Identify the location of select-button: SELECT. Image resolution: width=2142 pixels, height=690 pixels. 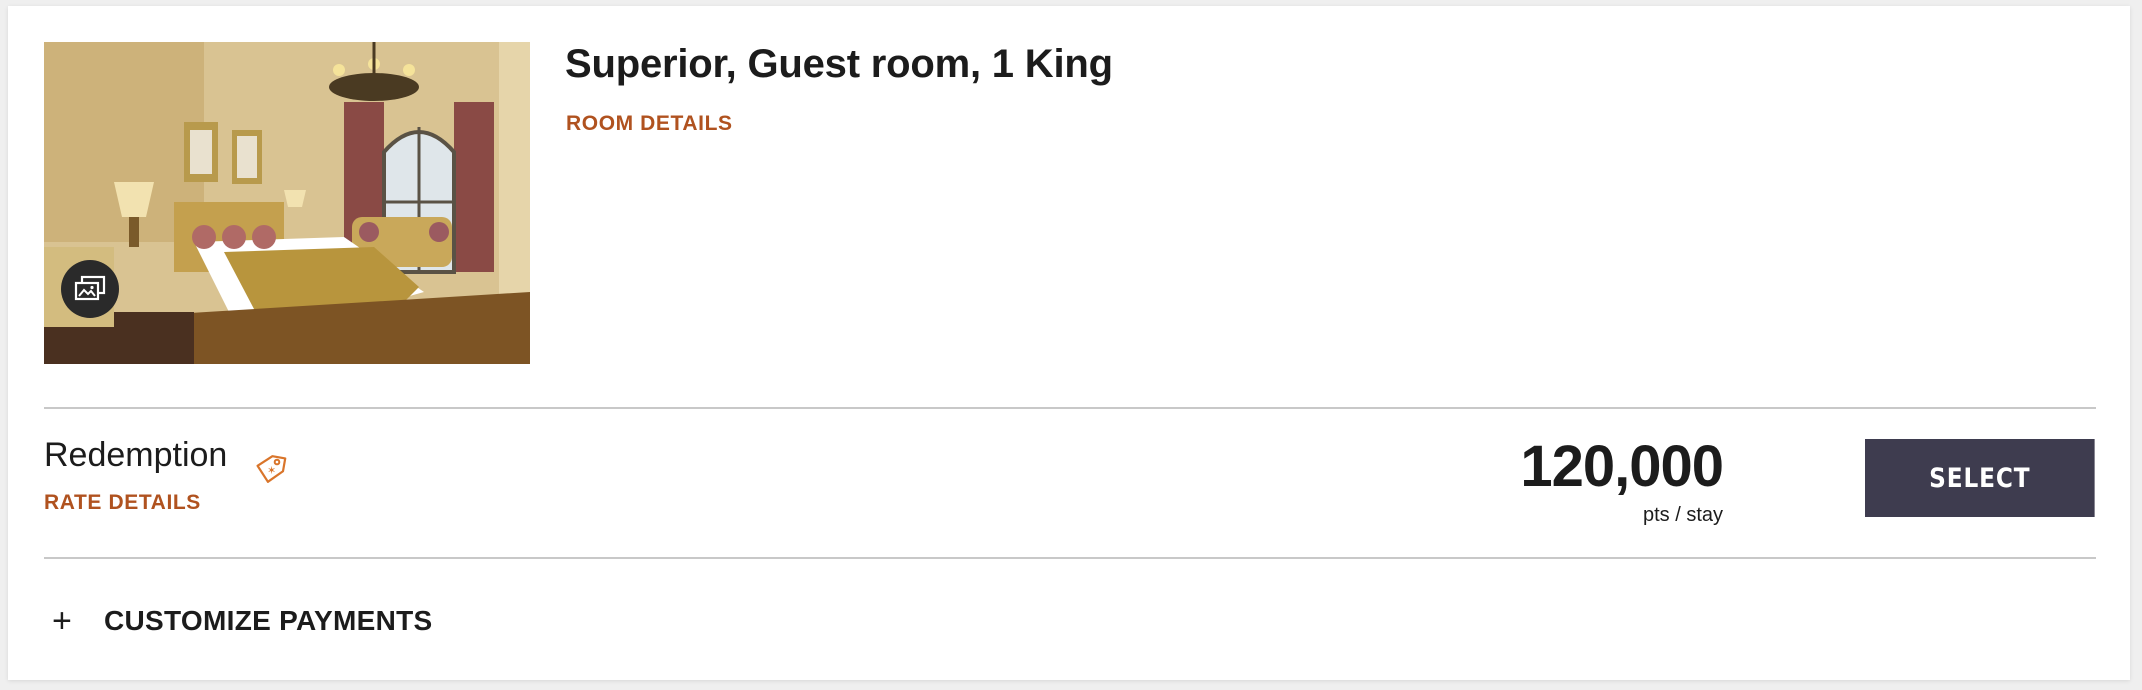
(1980, 478).